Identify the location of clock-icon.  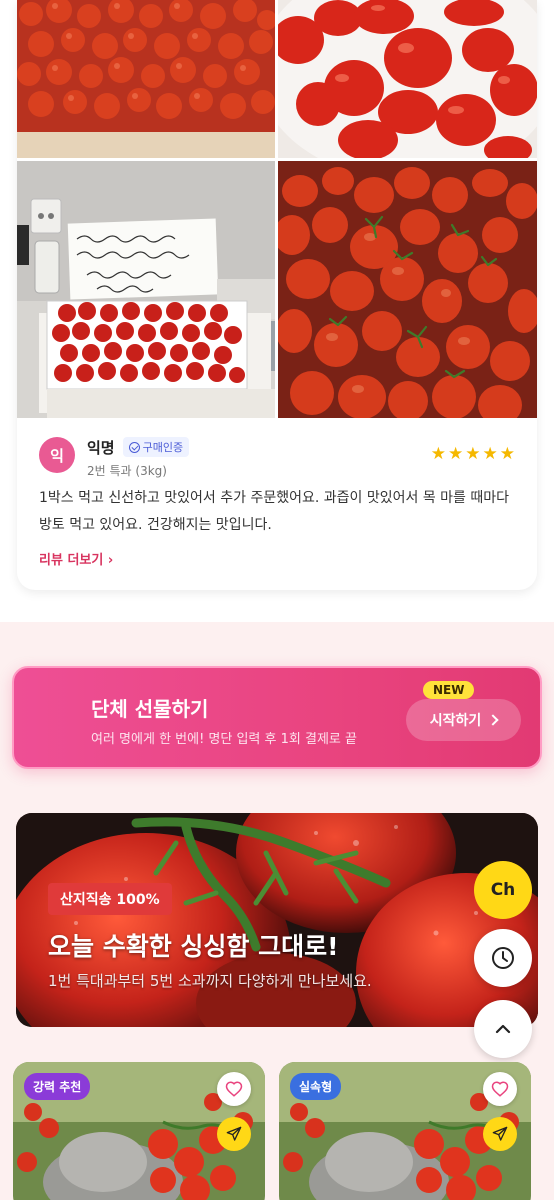
(503, 958).